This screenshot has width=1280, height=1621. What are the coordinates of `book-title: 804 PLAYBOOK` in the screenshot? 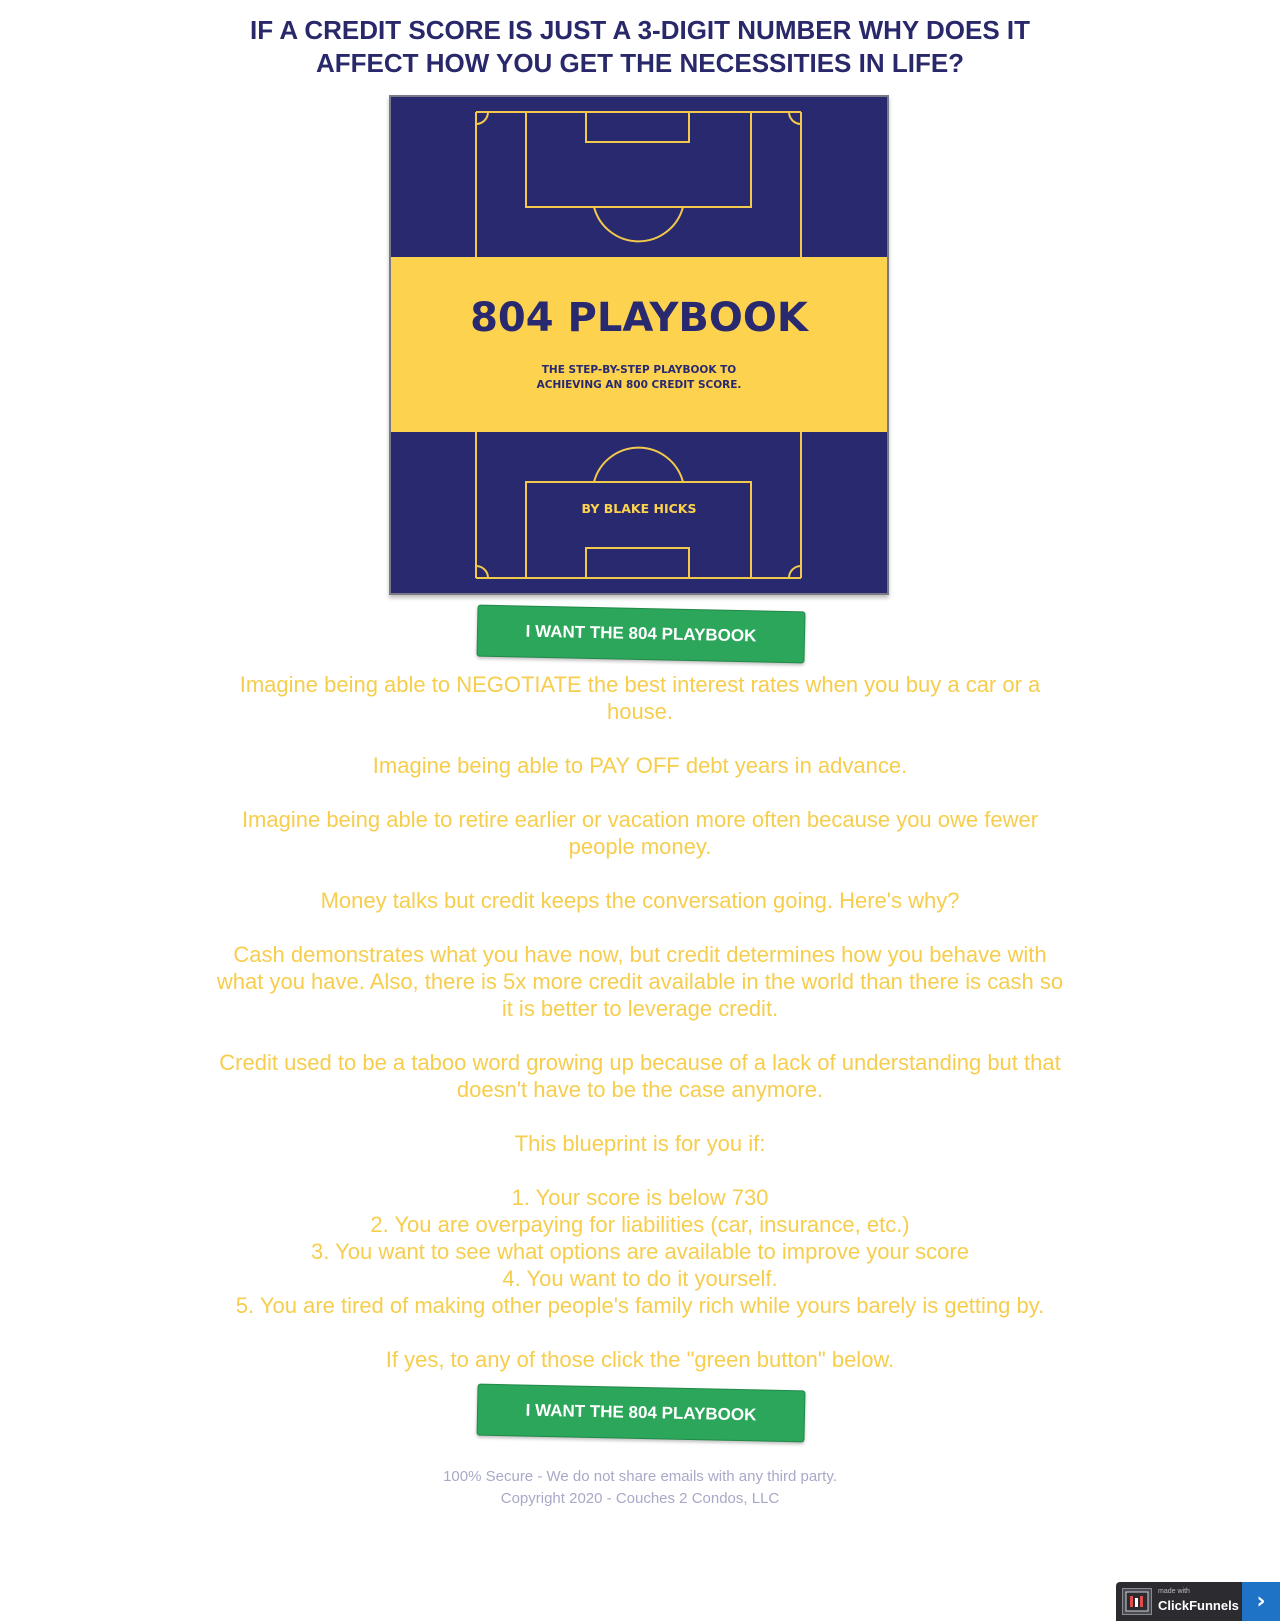 It's located at (640, 318).